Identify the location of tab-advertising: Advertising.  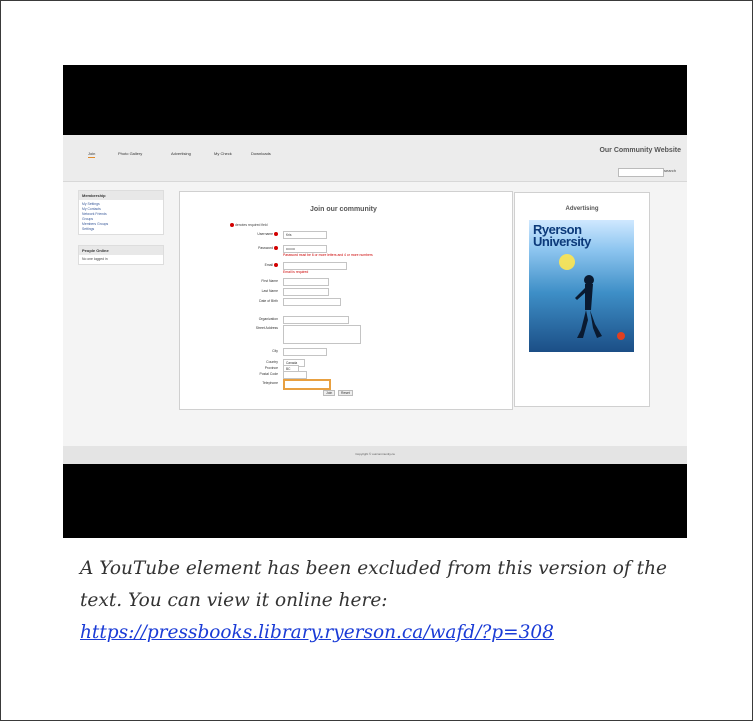
(181, 153).